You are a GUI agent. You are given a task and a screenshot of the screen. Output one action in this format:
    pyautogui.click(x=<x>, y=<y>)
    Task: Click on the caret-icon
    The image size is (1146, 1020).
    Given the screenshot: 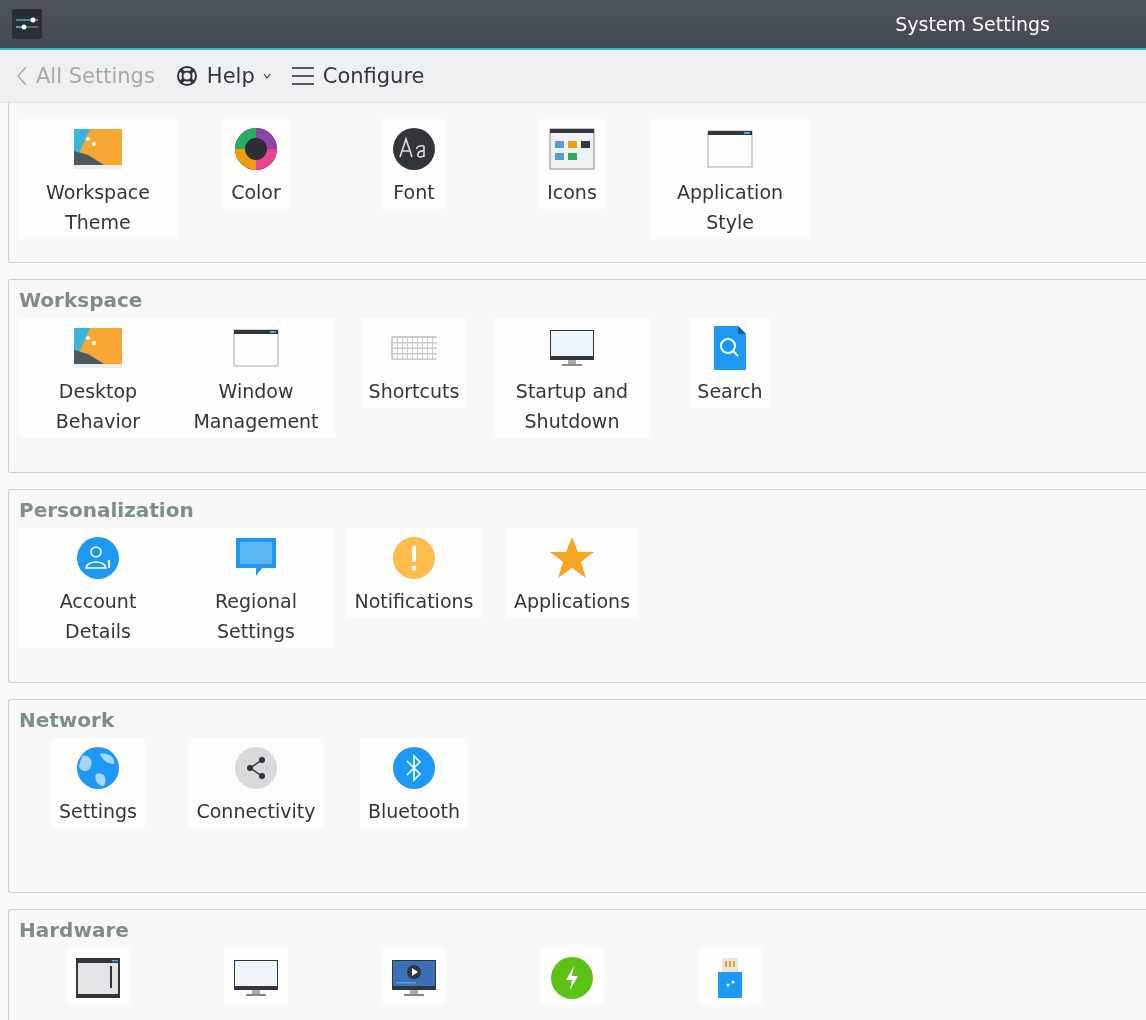 What is the action you would take?
    pyautogui.click(x=266, y=76)
    